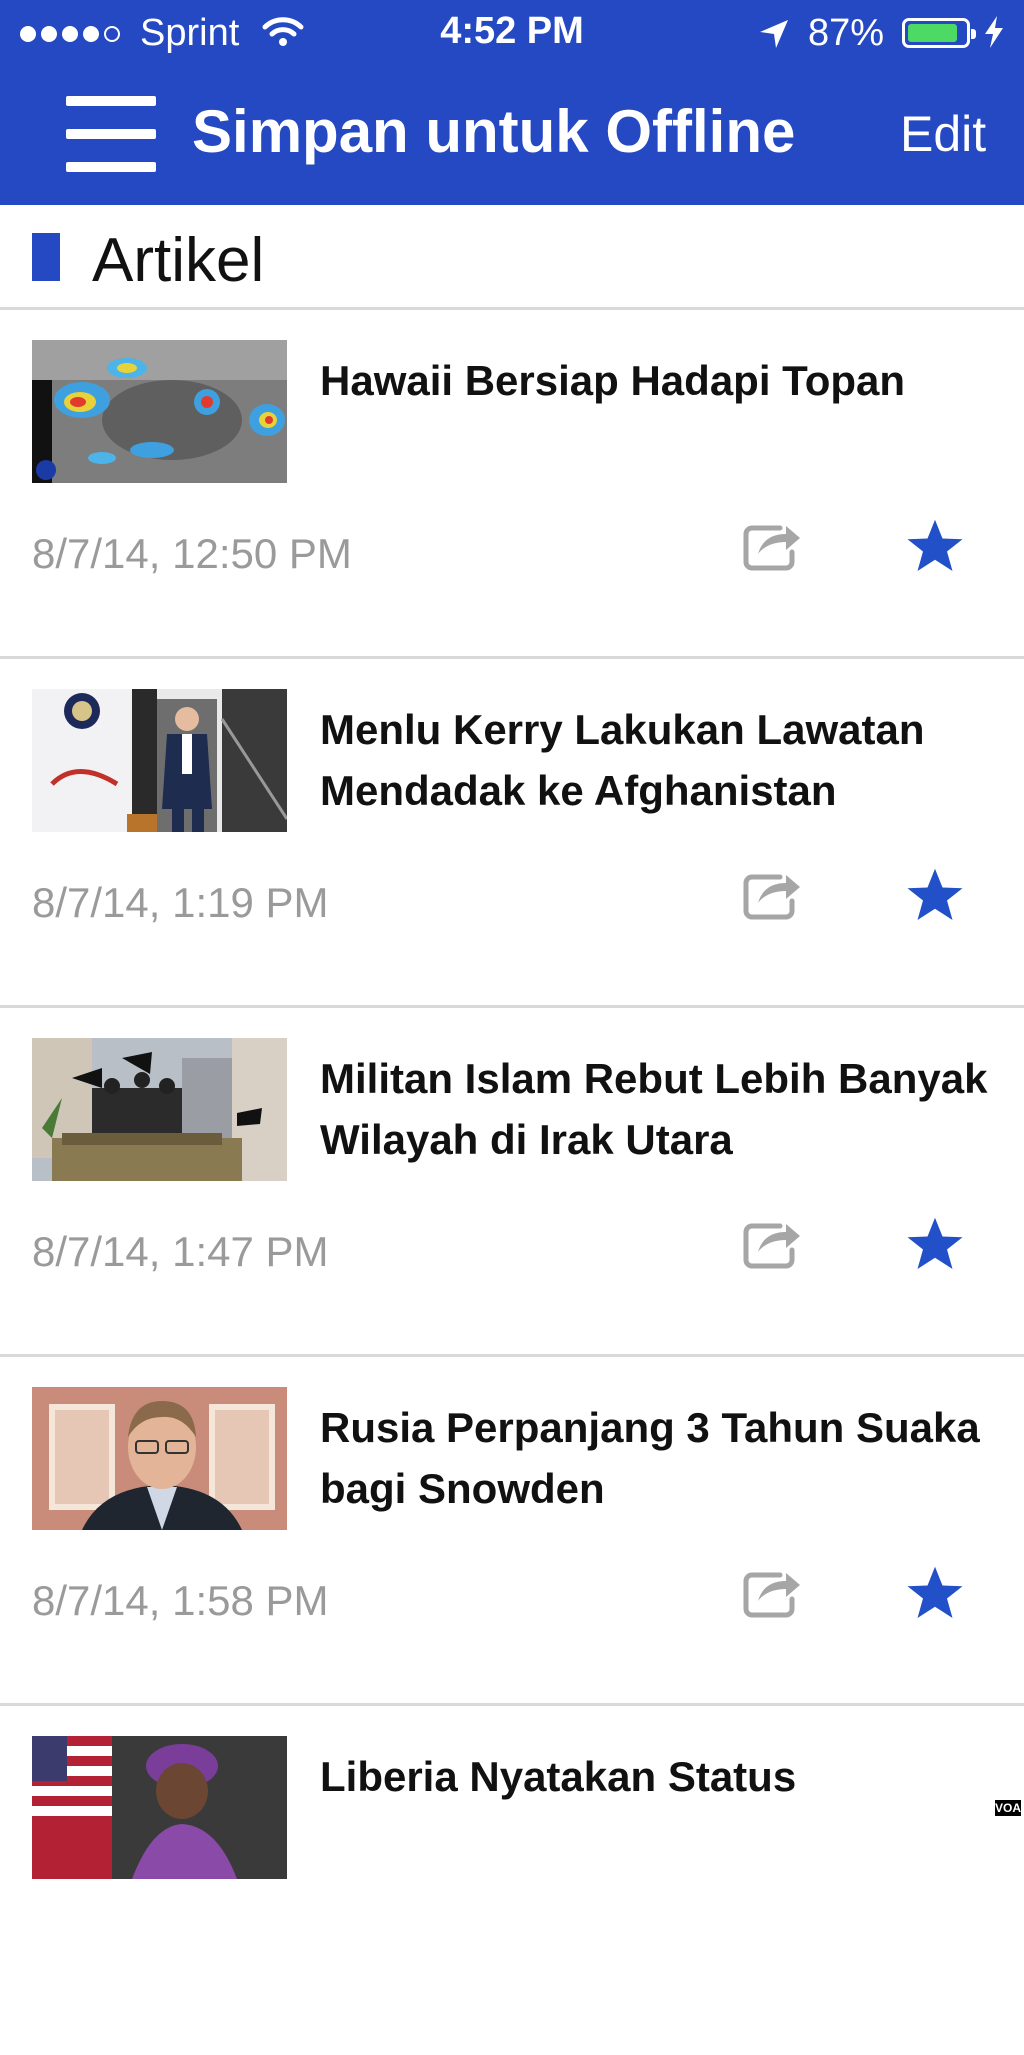 The height and width of the screenshot is (2055, 1024). I want to click on article-date: 8/7/14, 1:19 PM, so click(180, 902).